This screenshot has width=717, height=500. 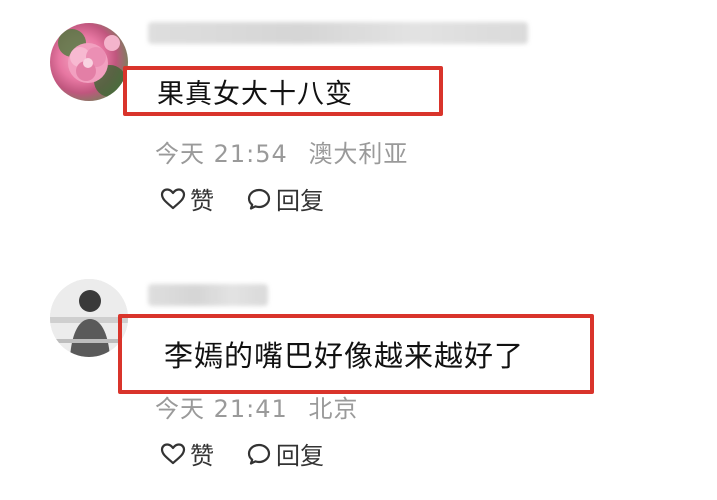 I want to click on highlighted-comment-box: 果真女大十八变, so click(x=283, y=91).